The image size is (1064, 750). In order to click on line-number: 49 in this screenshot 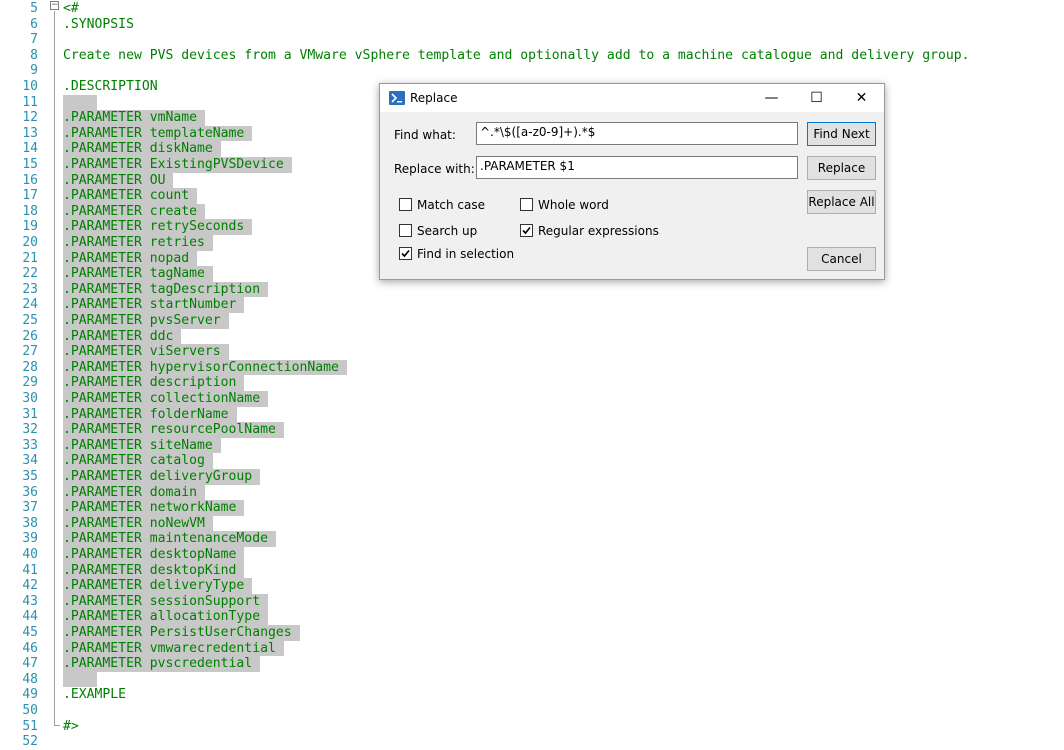, I will do `click(30, 695)`.